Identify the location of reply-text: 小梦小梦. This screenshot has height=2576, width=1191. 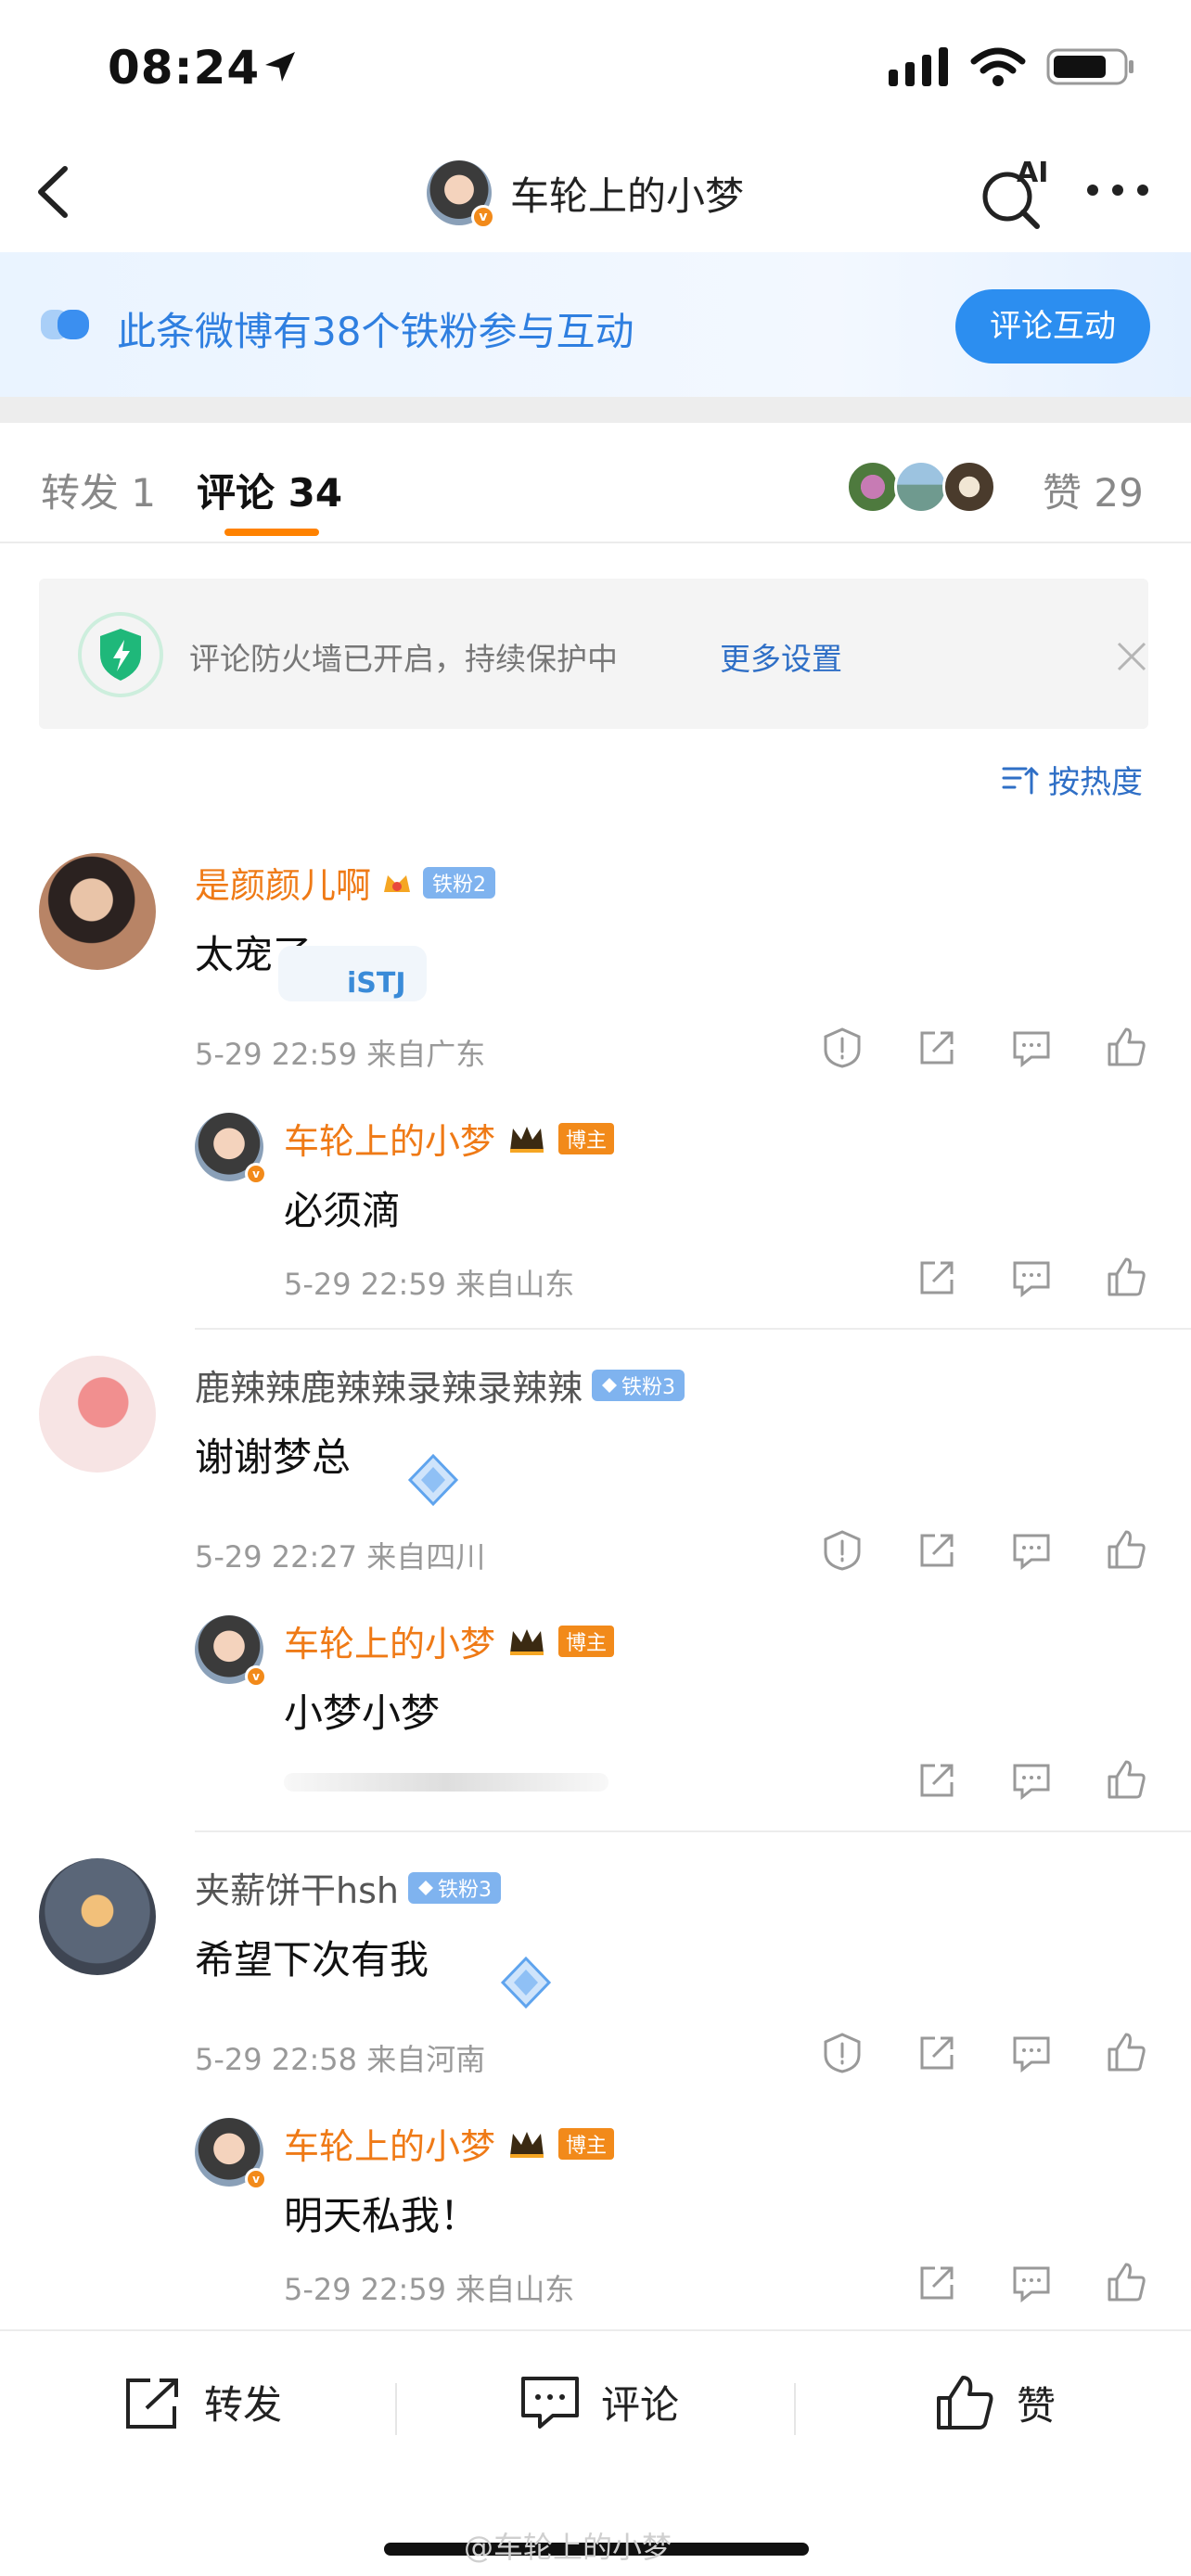
(362, 1713).